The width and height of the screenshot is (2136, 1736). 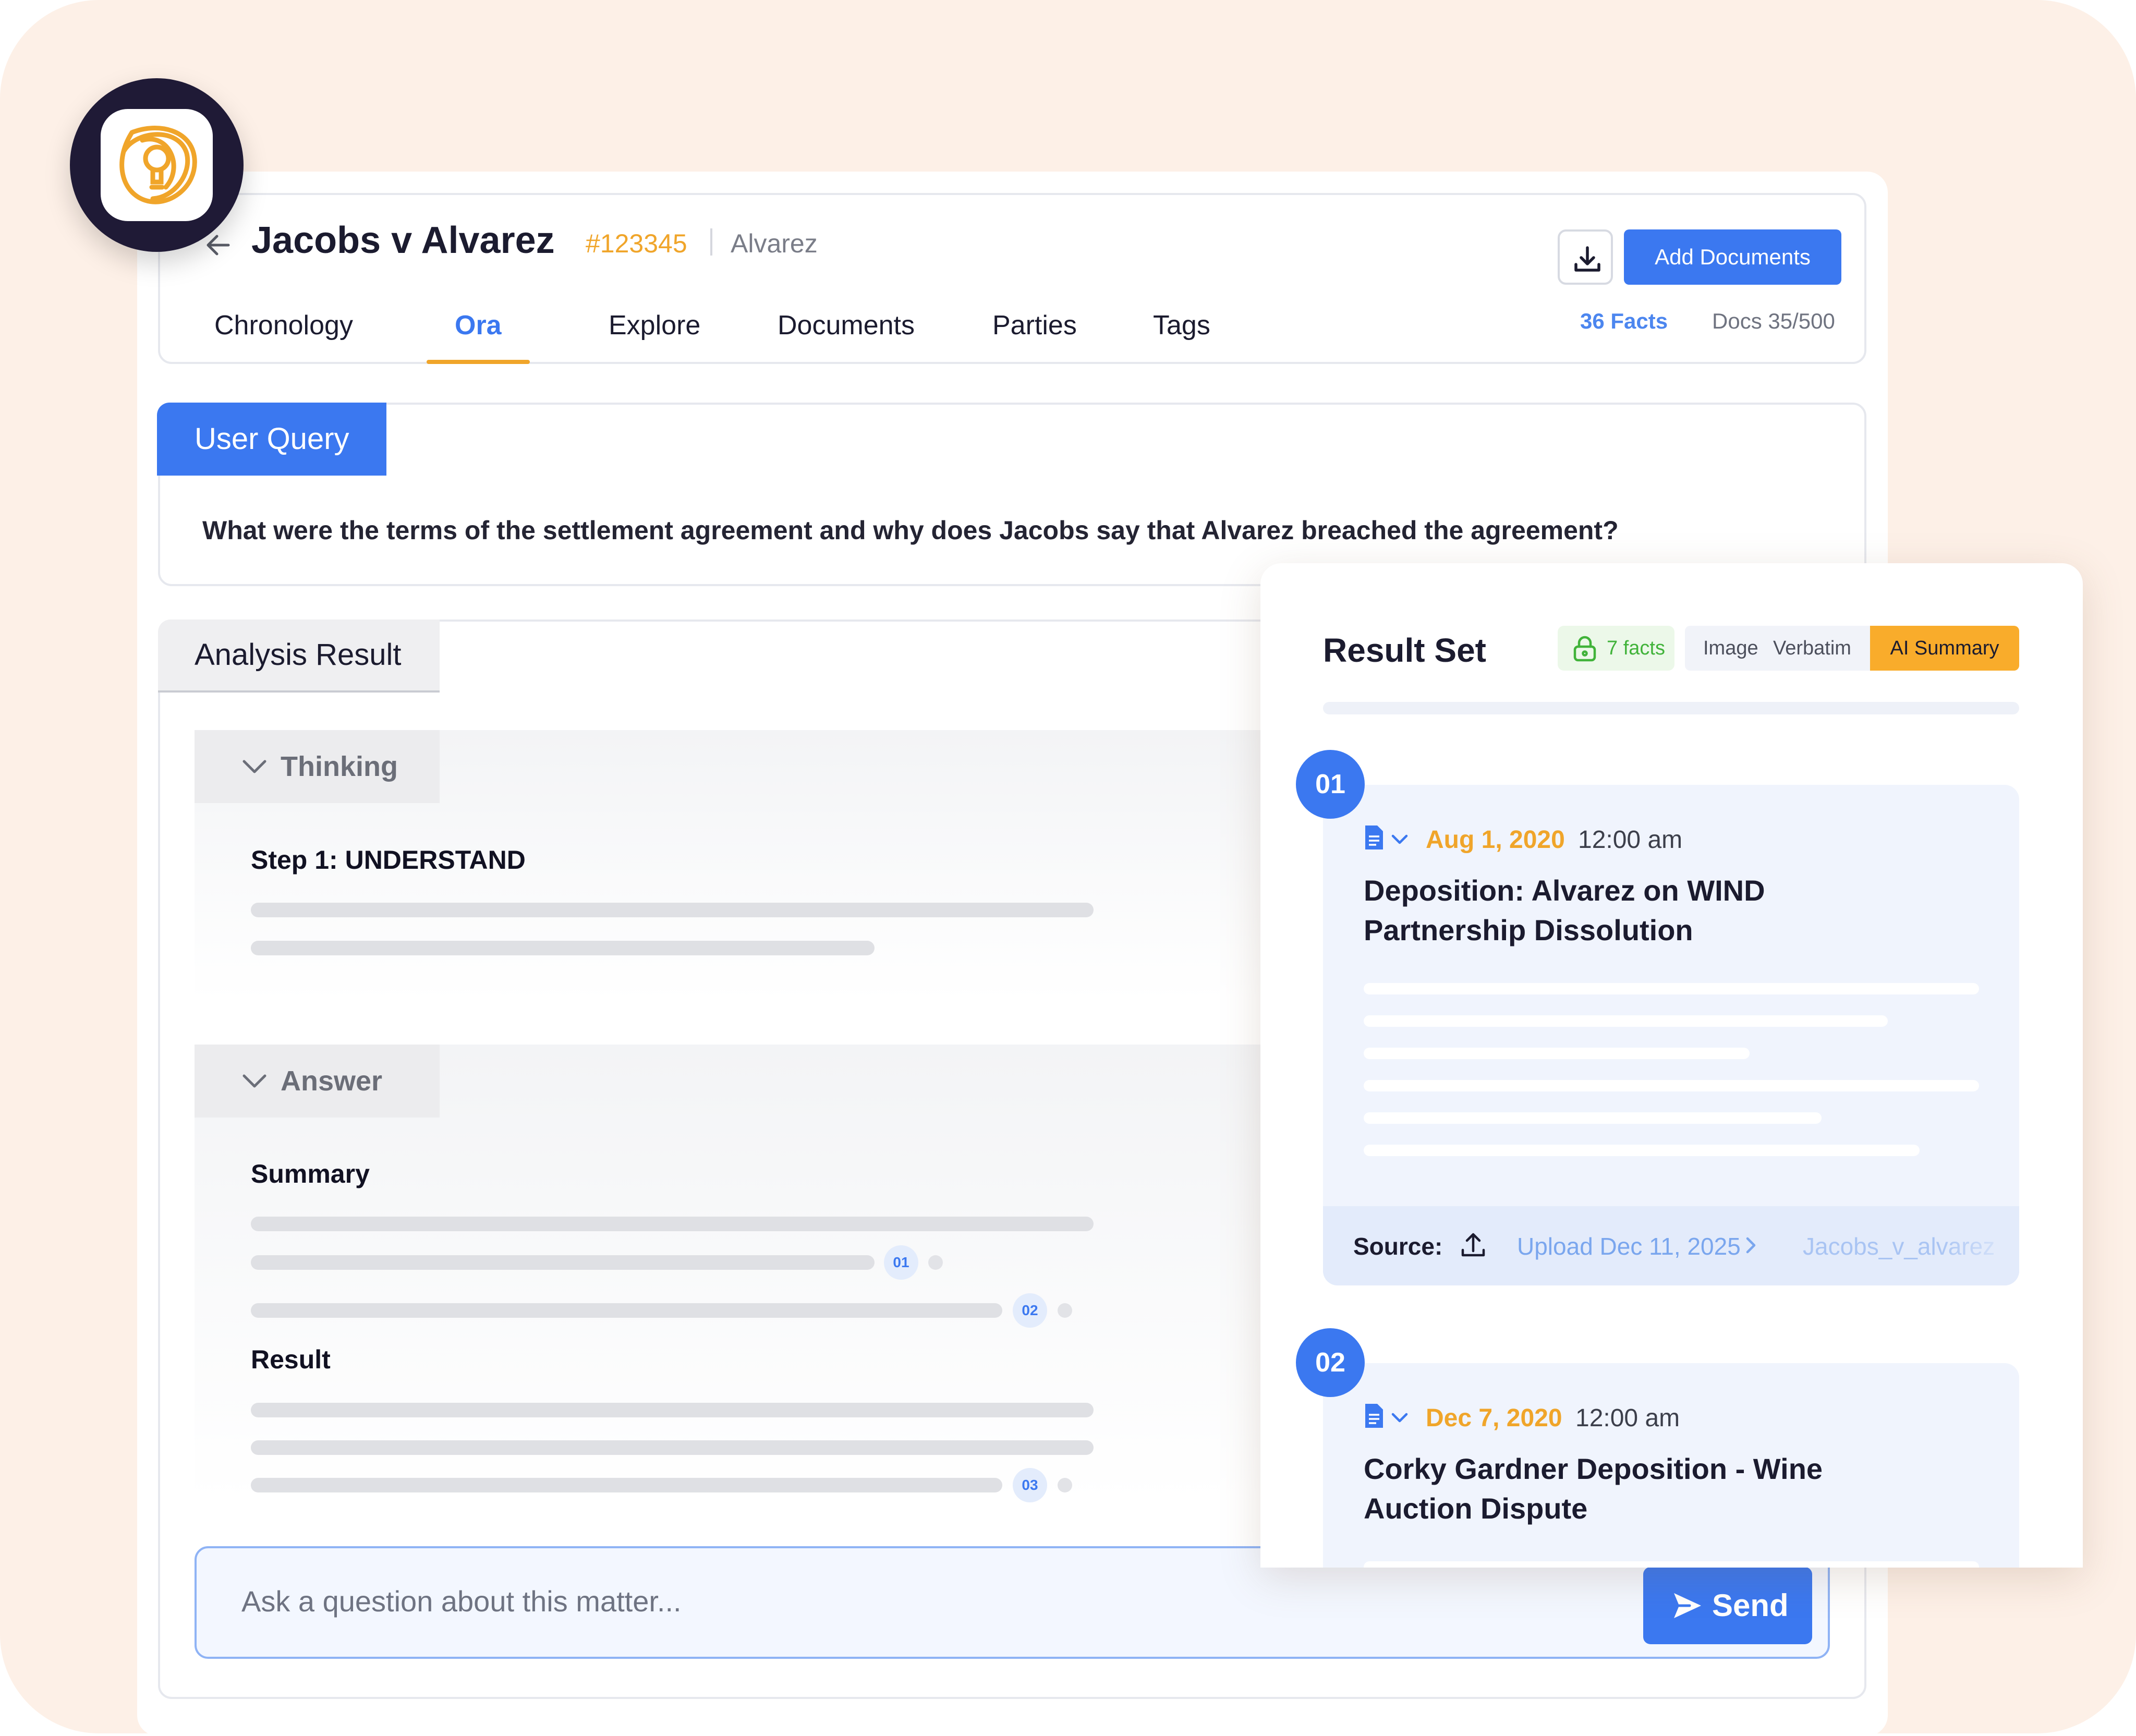 I want to click on analysis-result-tab: Analysis Result, so click(x=299, y=656).